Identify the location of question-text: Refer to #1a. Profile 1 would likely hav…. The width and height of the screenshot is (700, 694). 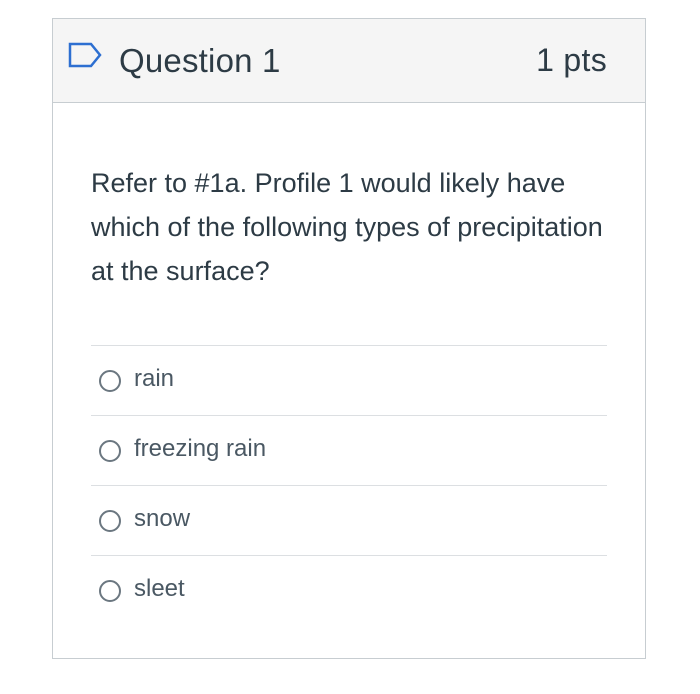
(347, 227).